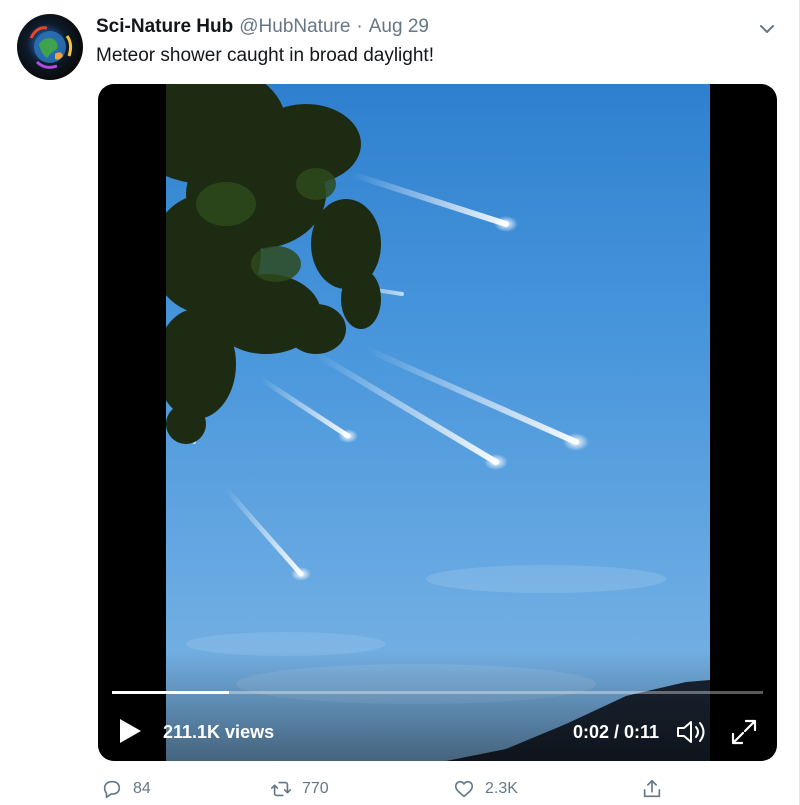  What do you see at coordinates (615, 732) in the screenshot?
I see `video-time: 0:02 / 0:11` at bounding box center [615, 732].